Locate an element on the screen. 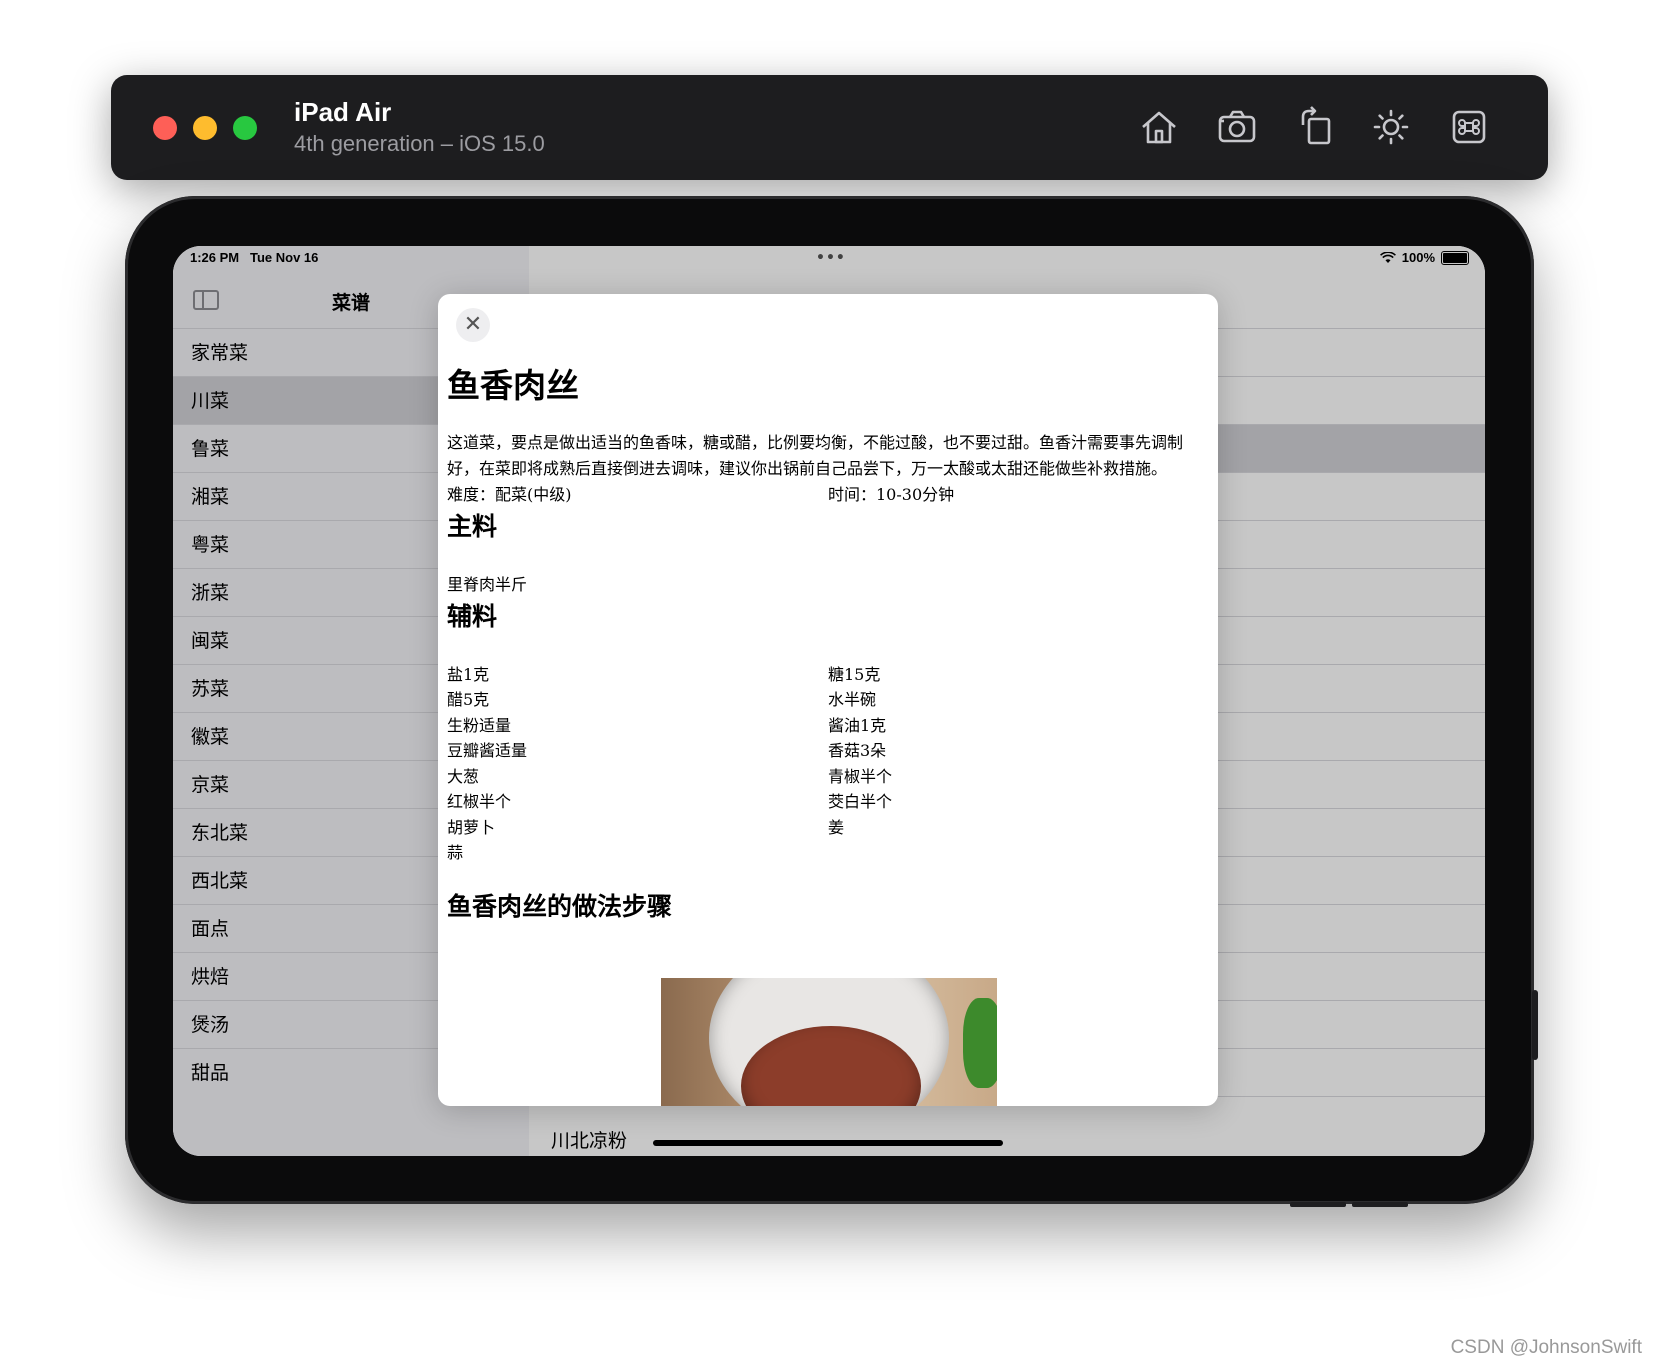  aux-ingredients-heading: 辅料 is located at coordinates (472, 616).